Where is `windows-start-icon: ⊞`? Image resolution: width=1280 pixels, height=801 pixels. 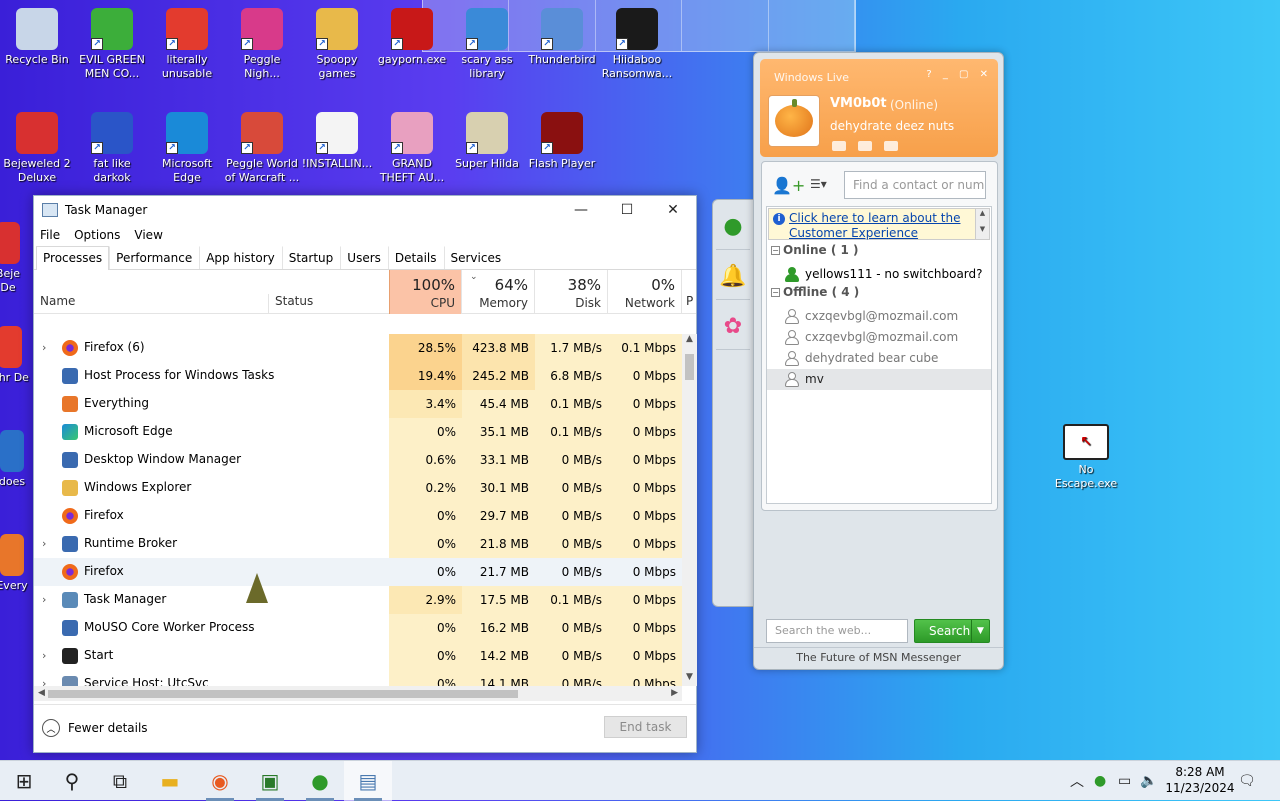
windows-start-icon: ⊞ is located at coordinates (24, 781).